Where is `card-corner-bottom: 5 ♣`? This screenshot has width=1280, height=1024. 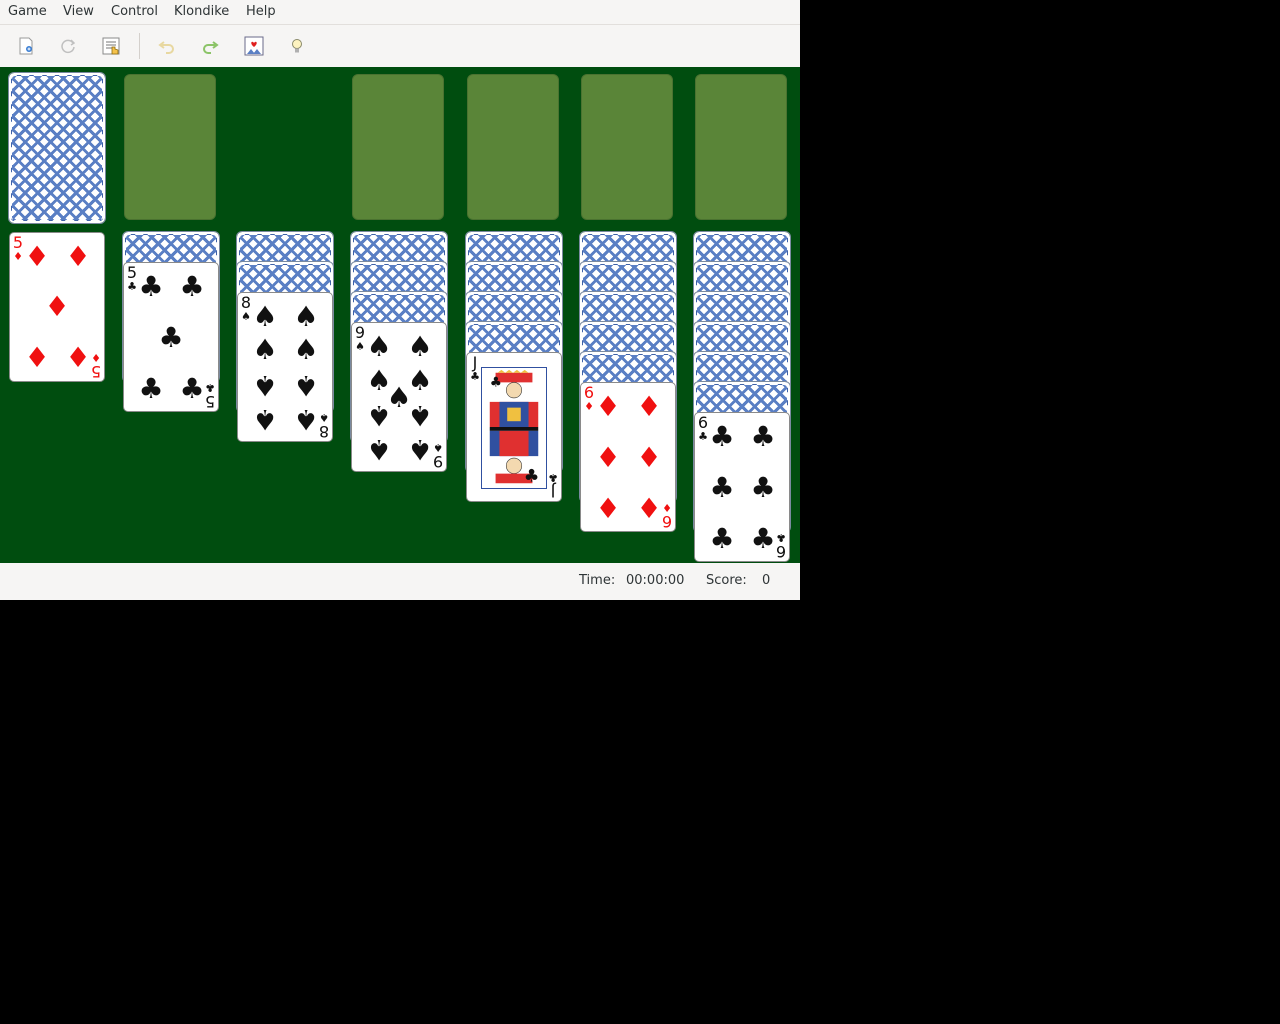
card-corner-bottom: 5 ♣ is located at coordinates (210, 396).